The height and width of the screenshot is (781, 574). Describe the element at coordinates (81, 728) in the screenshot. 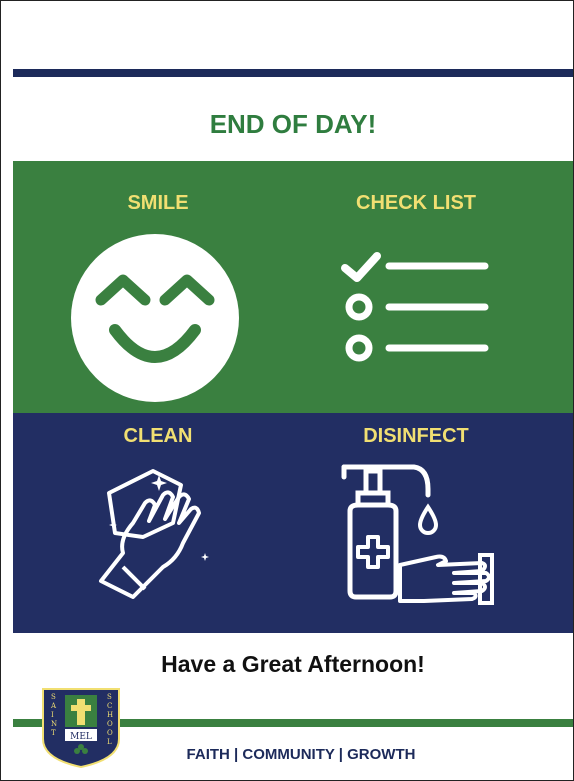

I see `school-crest-logo: MEL SAINT SCHOOL` at that location.